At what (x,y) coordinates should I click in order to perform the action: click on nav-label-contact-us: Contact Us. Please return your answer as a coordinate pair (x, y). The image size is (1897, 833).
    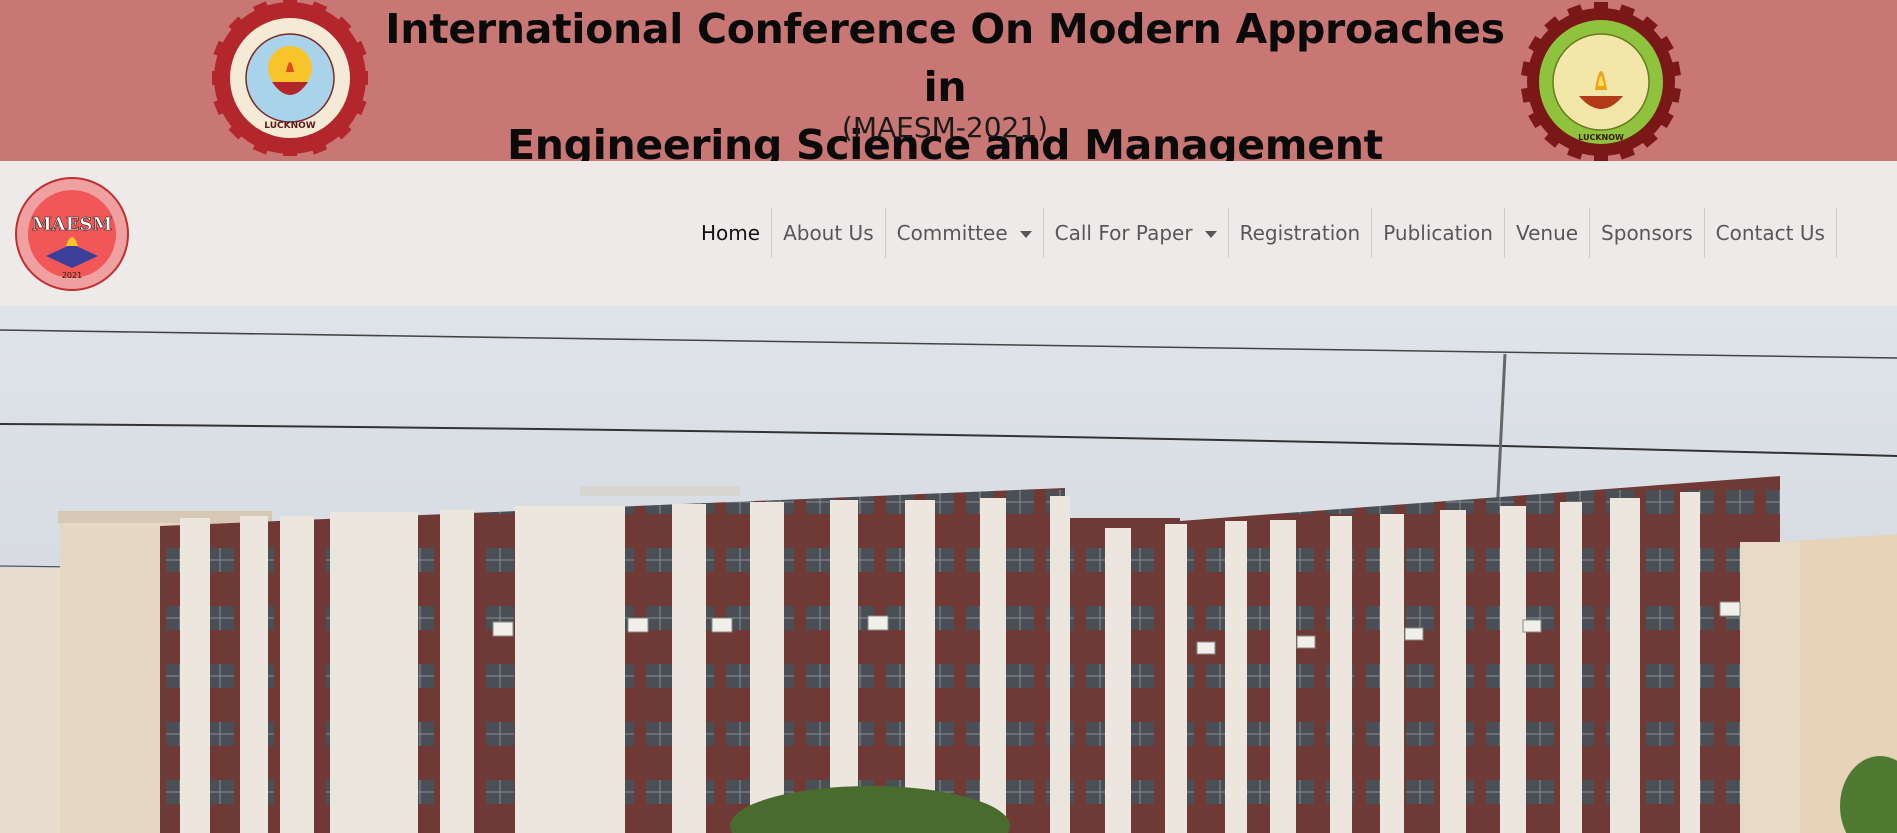
    Looking at the image, I should click on (1770, 233).